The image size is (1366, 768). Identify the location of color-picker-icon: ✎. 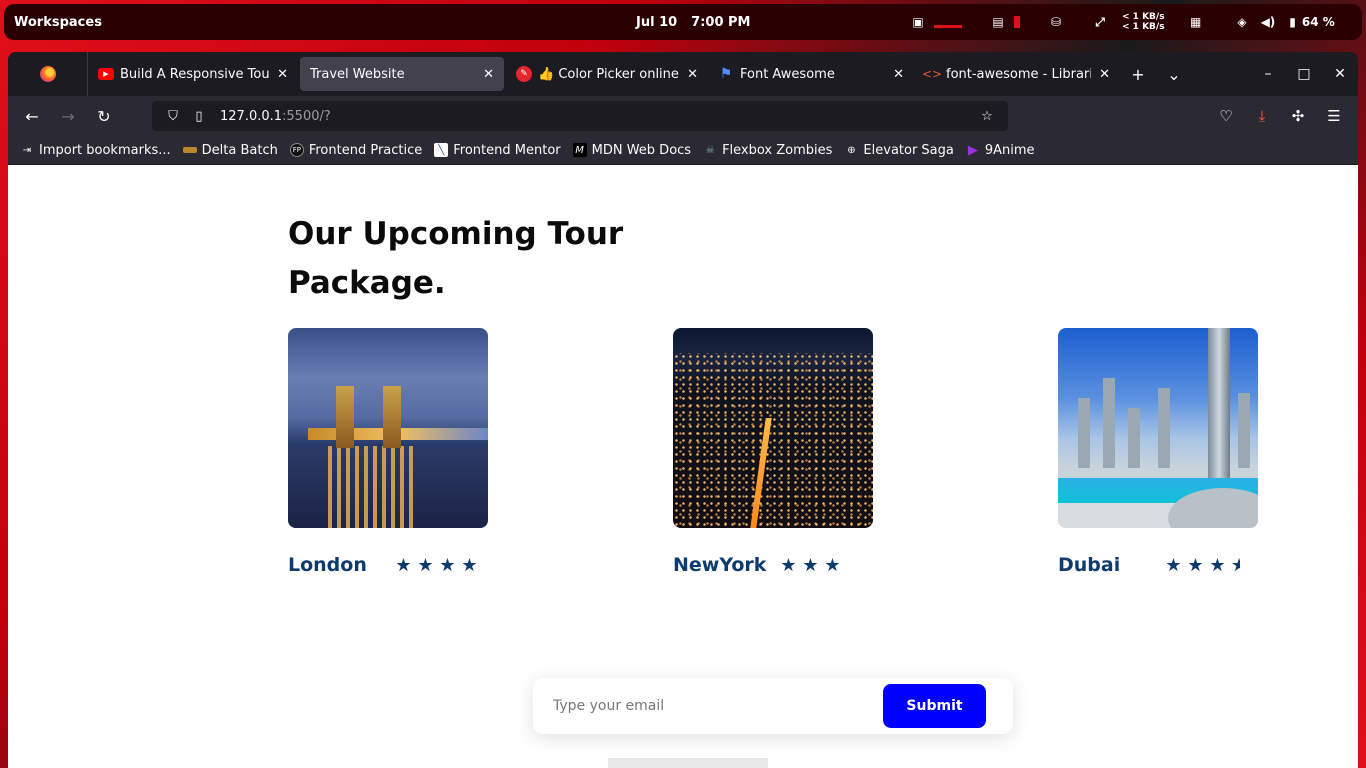
(524, 74).